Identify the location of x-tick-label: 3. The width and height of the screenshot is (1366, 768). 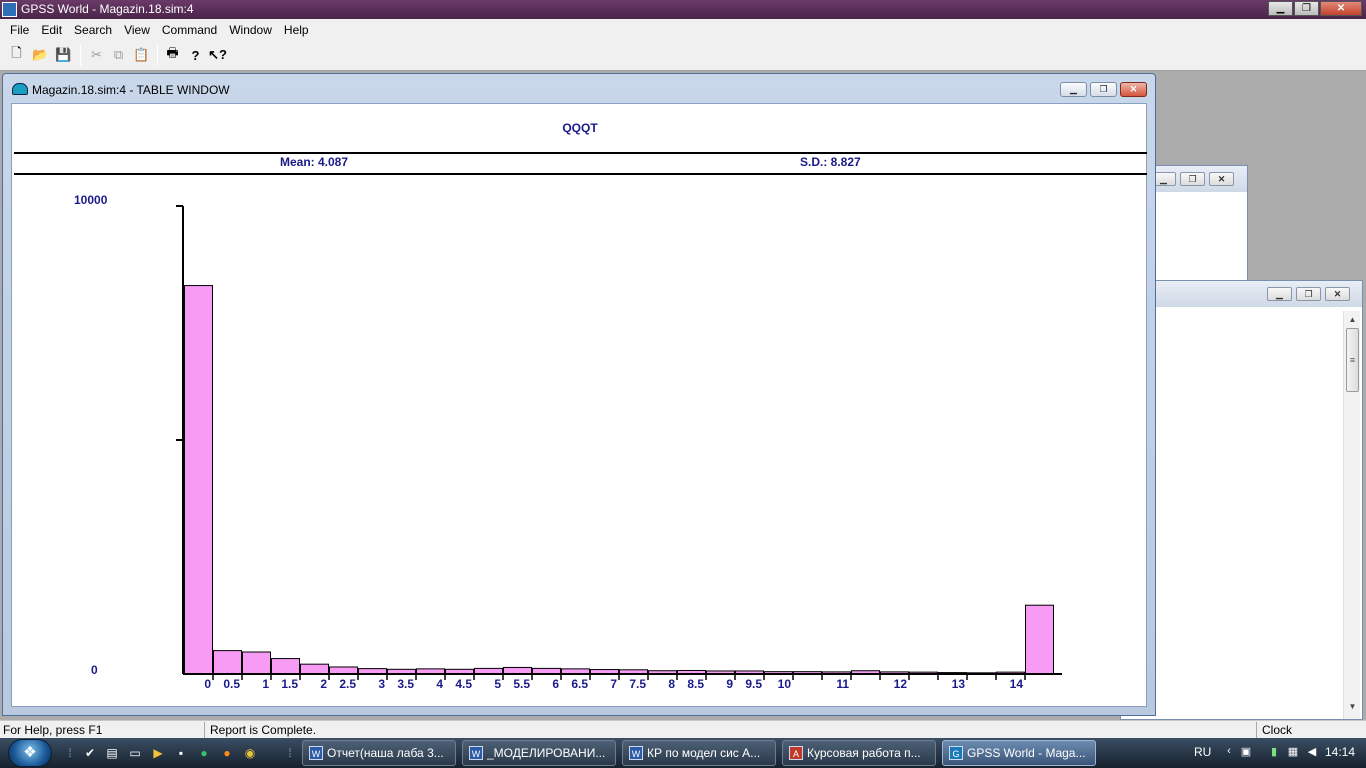
(381, 684).